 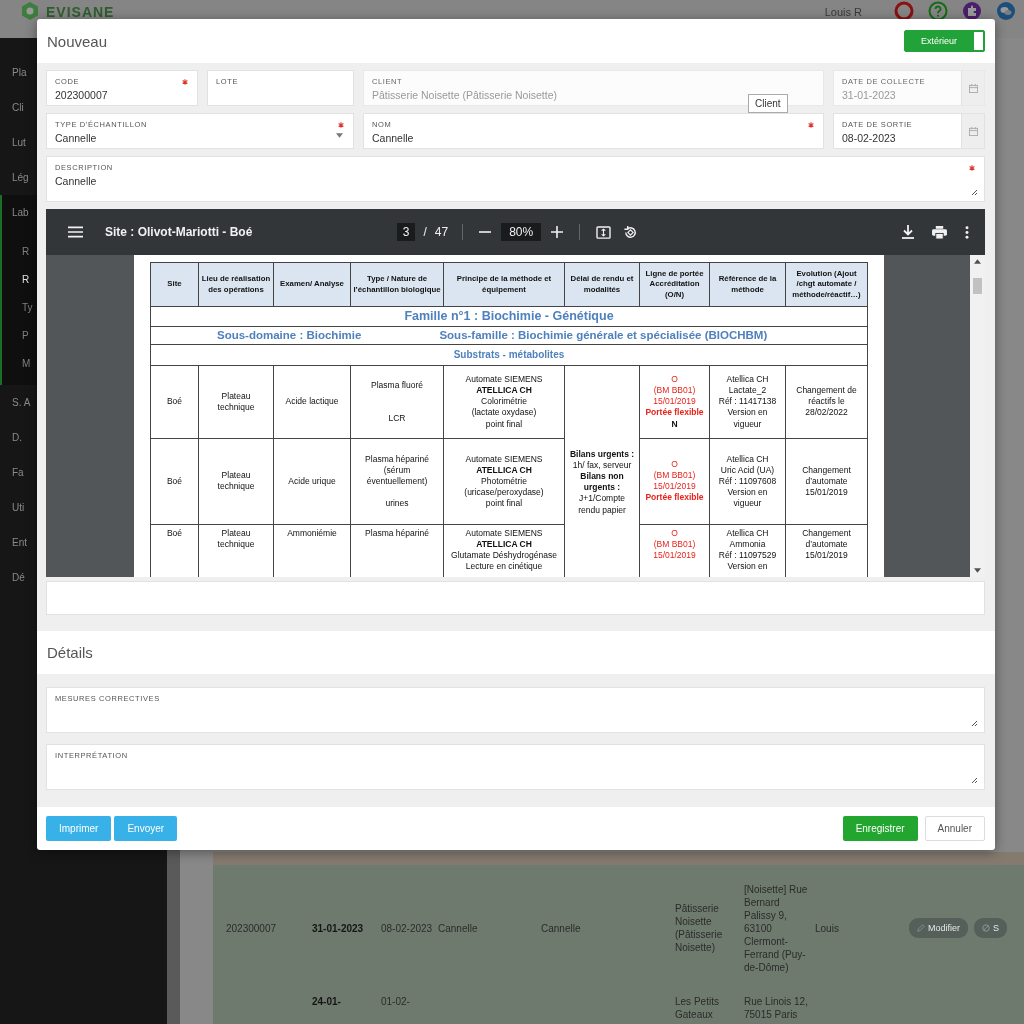 What do you see at coordinates (938, 11) in the screenshot?
I see `help-icon` at bounding box center [938, 11].